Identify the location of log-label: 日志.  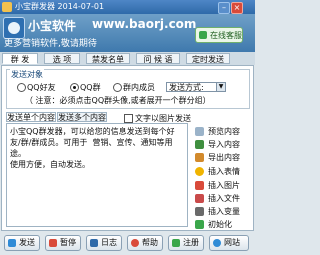
(109, 242).